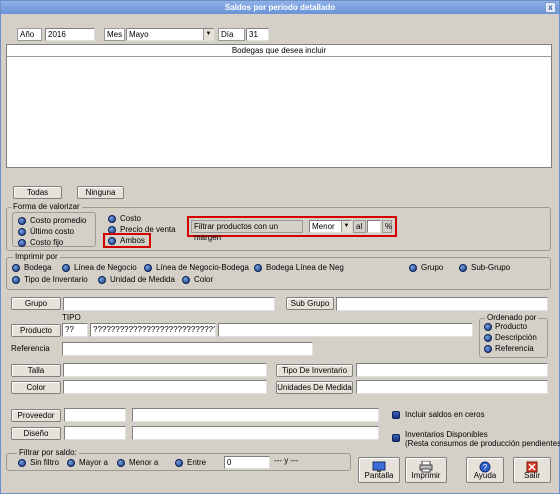  Describe the element at coordinates (105, 267) in the screenshot. I see `imprimir-linea-label: Línea de Negocio` at that location.